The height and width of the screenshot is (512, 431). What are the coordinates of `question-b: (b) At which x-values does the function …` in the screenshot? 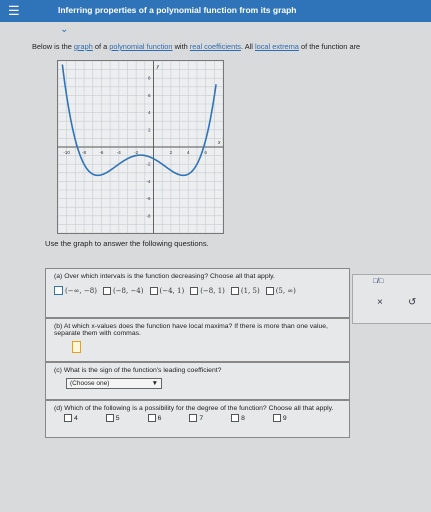 It's located at (197, 340).